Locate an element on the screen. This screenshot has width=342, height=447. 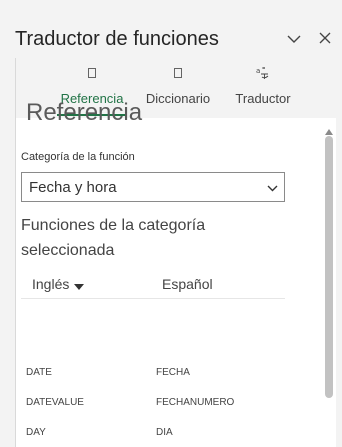
spanish-function-name: FECHANUMERO is located at coordinates (195, 402).